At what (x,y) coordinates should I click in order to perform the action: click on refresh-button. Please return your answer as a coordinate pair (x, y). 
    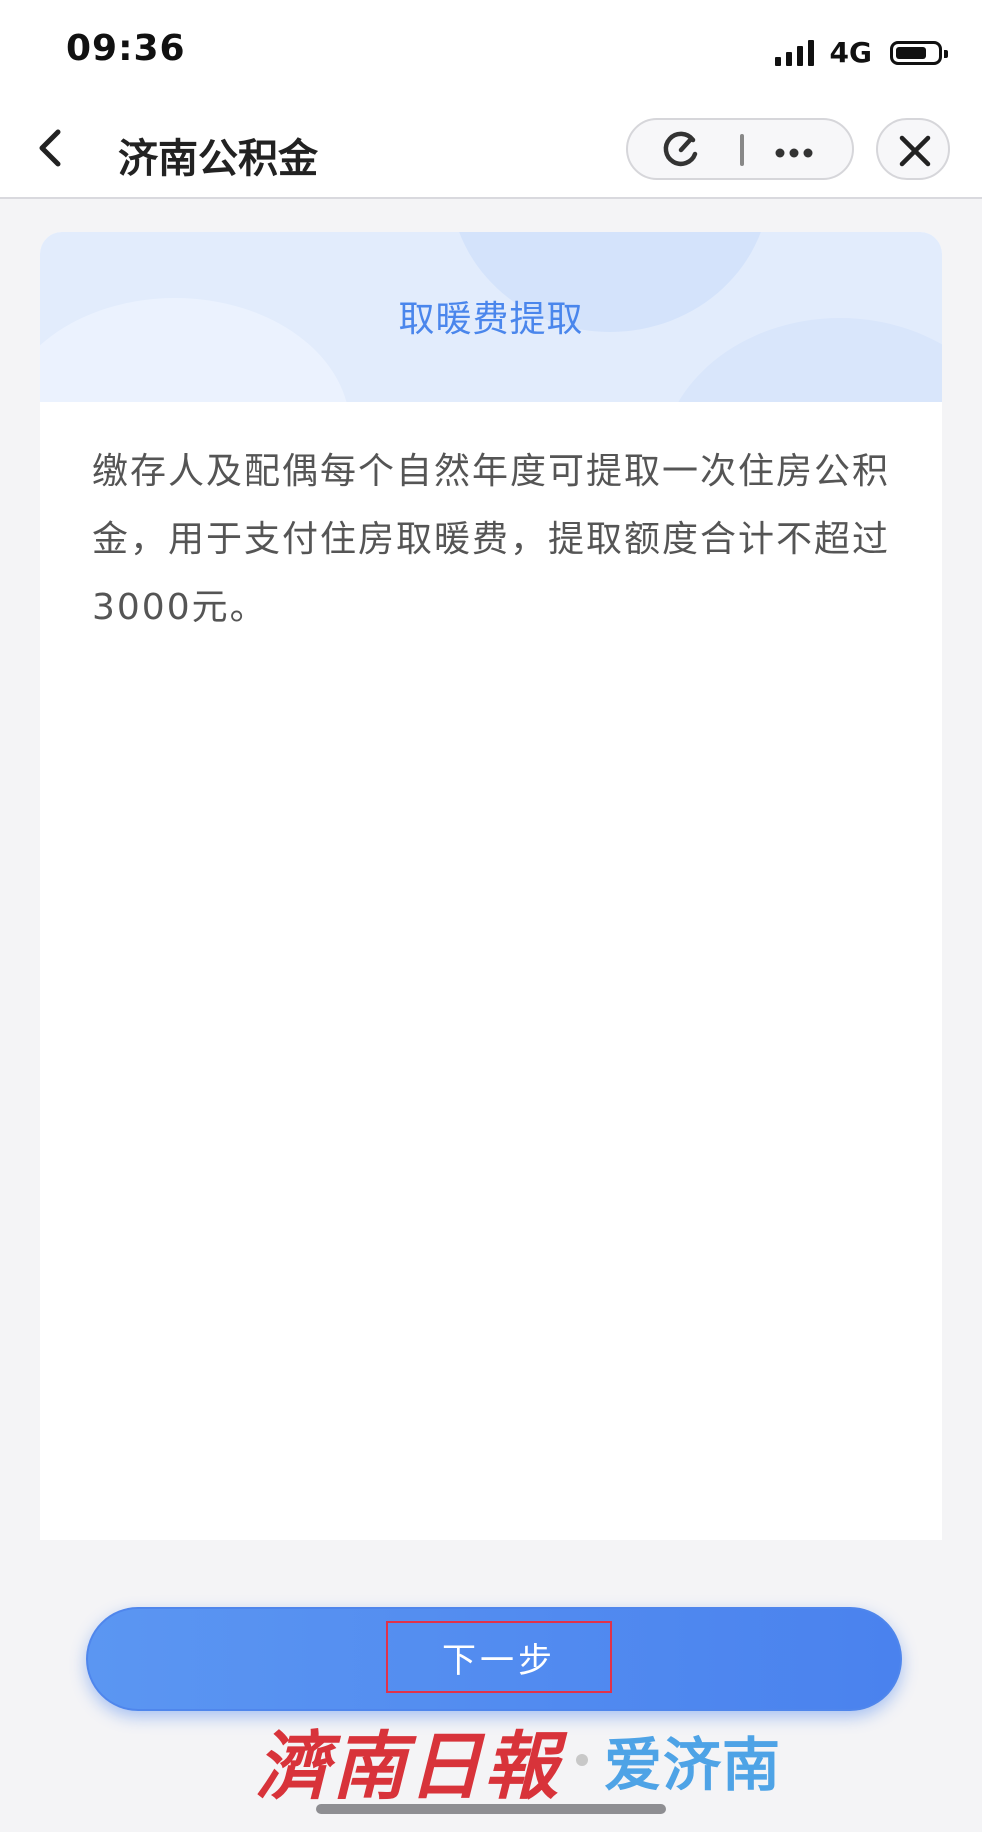
    Looking at the image, I should click on (681, 149).